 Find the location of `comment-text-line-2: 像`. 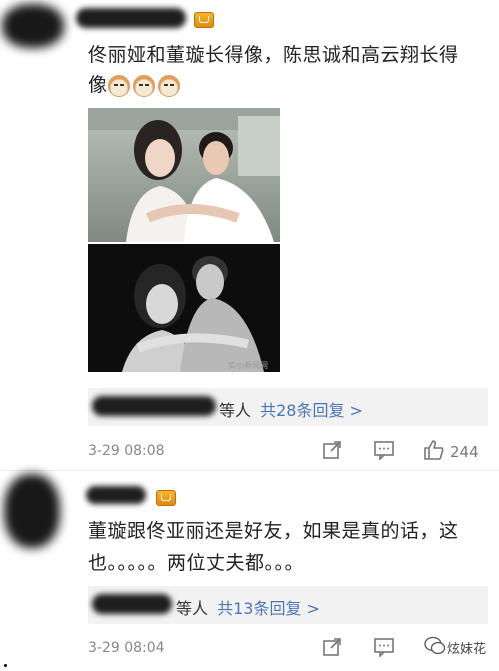

comment-text-line-2: 像 is located at coordinates (135, 83).